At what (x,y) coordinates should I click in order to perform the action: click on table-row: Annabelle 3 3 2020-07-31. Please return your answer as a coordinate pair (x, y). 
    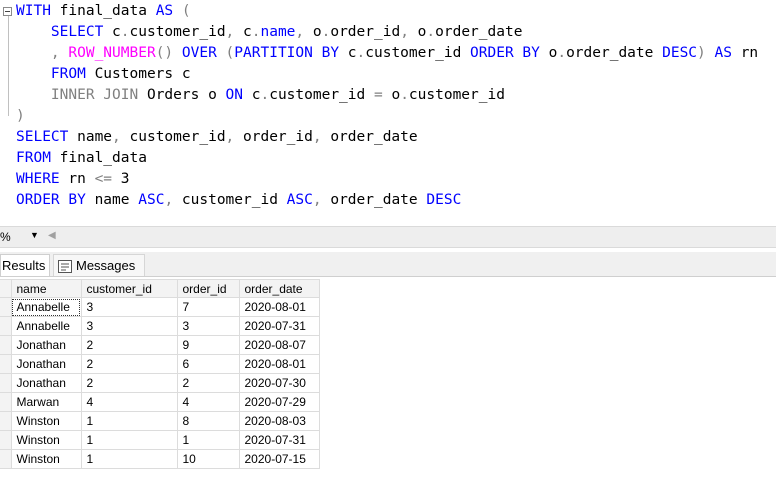
    Looking at the image, I should click on (160, 326).